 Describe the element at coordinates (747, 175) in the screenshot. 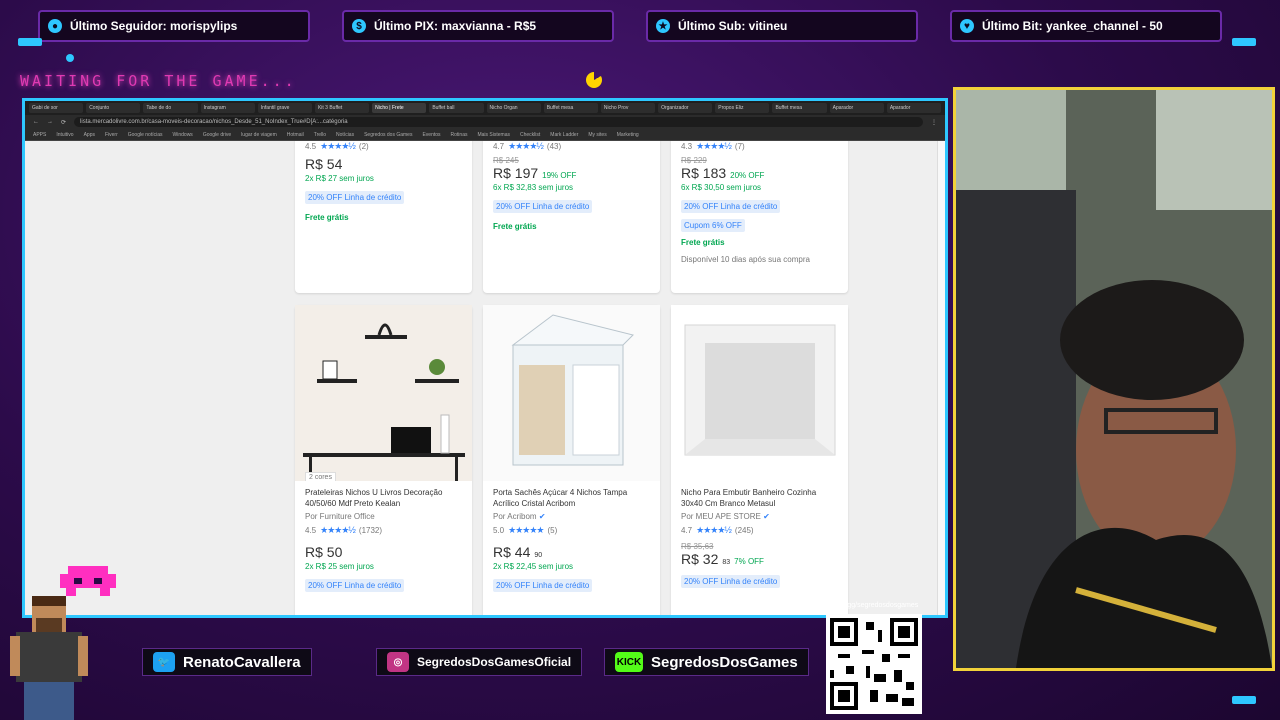

I see `discount: 20% OFF` at that location.